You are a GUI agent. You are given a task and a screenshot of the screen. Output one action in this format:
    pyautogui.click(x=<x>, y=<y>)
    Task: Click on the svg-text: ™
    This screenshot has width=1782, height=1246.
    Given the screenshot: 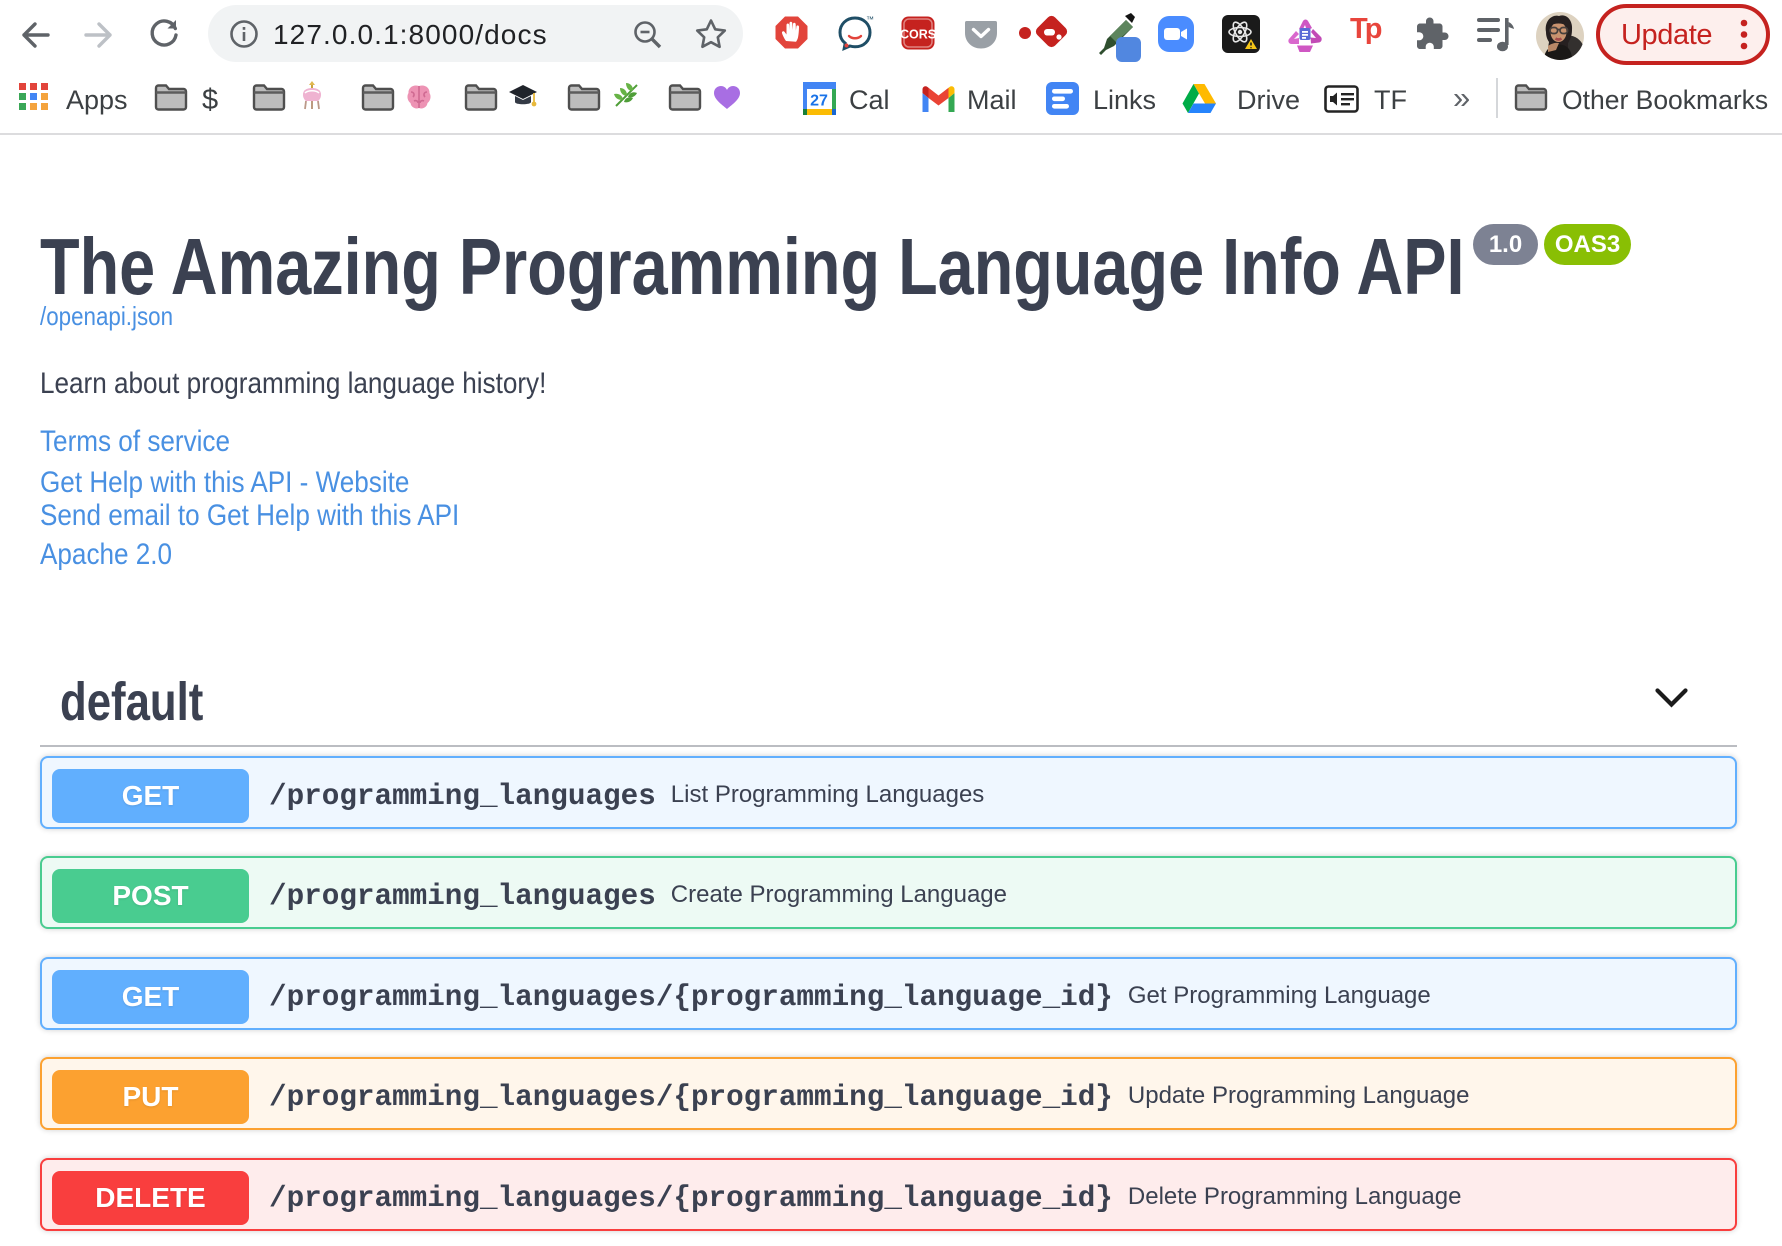 What is the action you would take?
    pyautogui.click(x=870, y=19)
    